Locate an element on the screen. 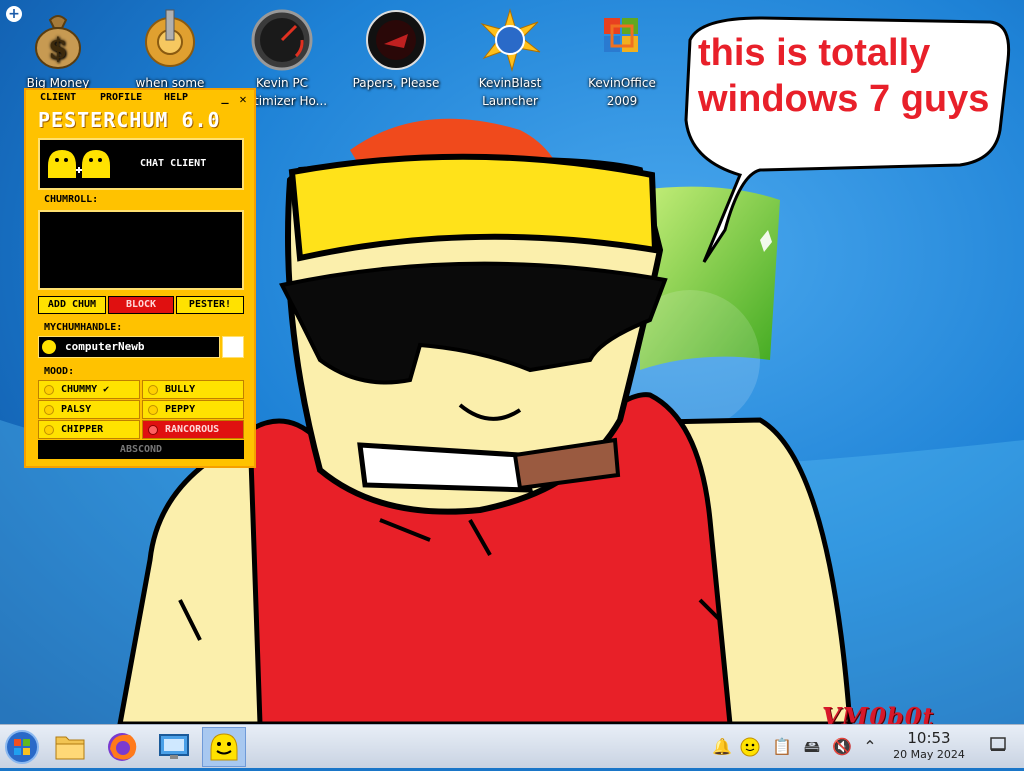  notification-bell-icon: 🔔 is located at coordinates (722, 747).